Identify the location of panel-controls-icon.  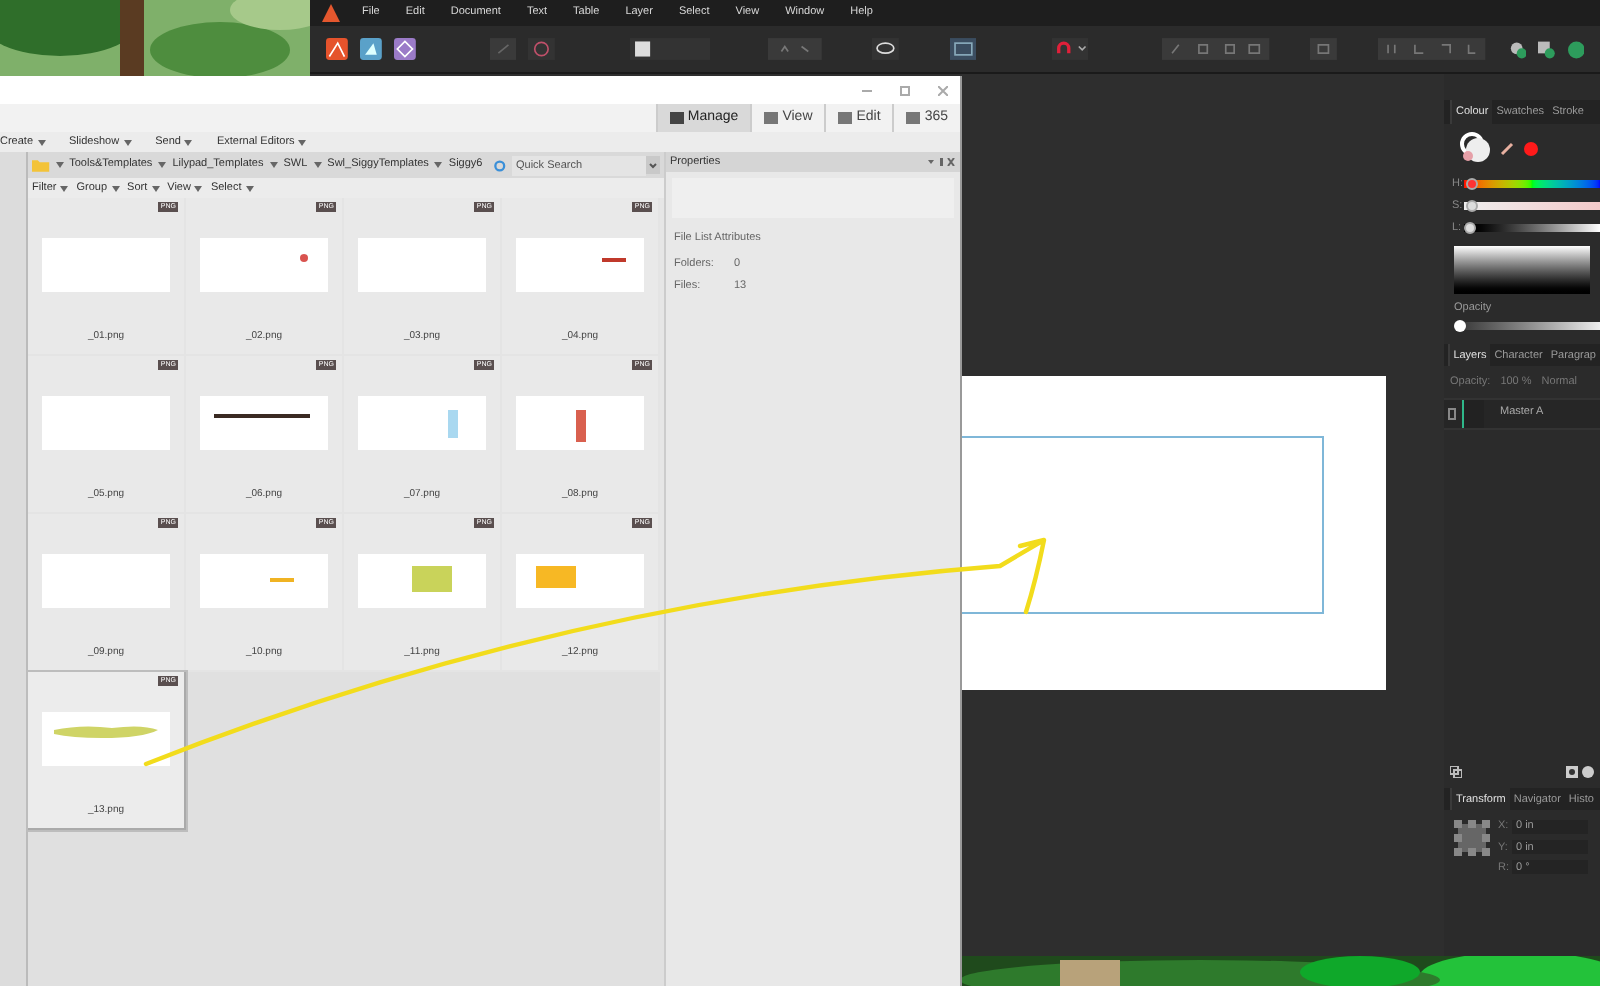
(942, 162).